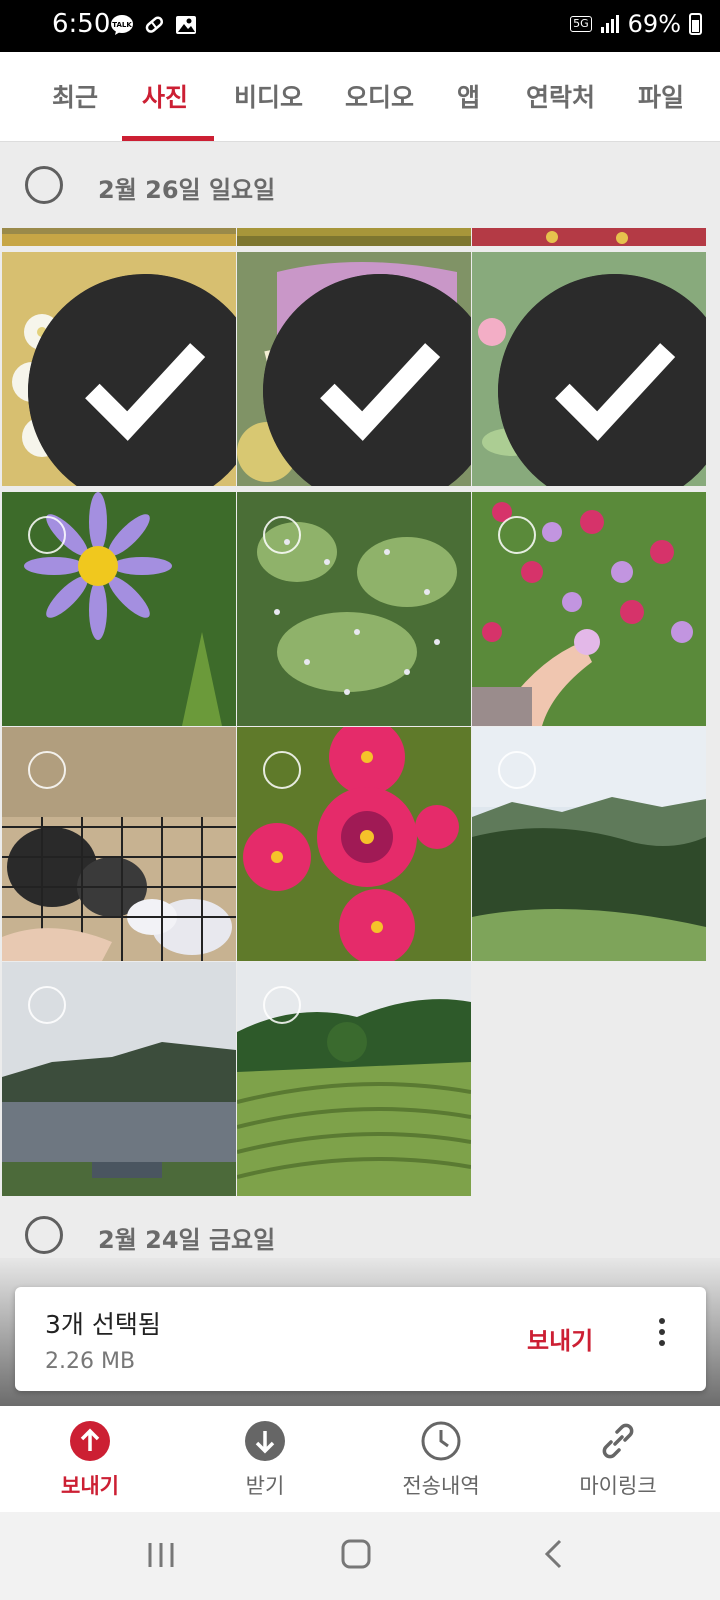  What do you see at coordinates (581, 24) in the screenshot?
I see `network-type: 5G` at bounding box center [581, 24].